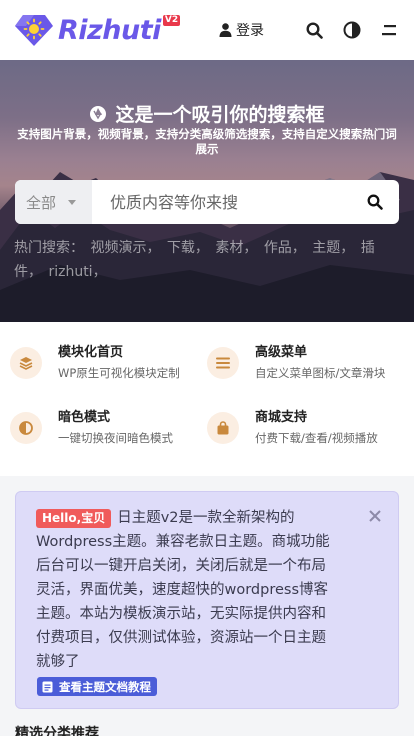 Image resolution: width=414 pixels, height=736 pixels. I want to click on aperture-icon, so click(98, 113).